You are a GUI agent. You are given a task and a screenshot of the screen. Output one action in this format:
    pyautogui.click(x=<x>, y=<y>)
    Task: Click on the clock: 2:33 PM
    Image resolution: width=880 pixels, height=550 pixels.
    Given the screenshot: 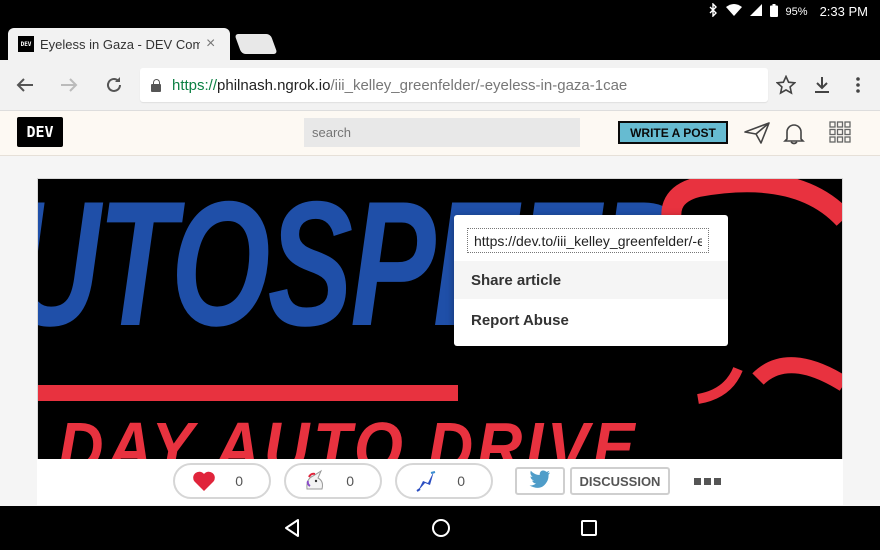 What is the action you would take?
    pyautogui.click(x=843, y=11)
    